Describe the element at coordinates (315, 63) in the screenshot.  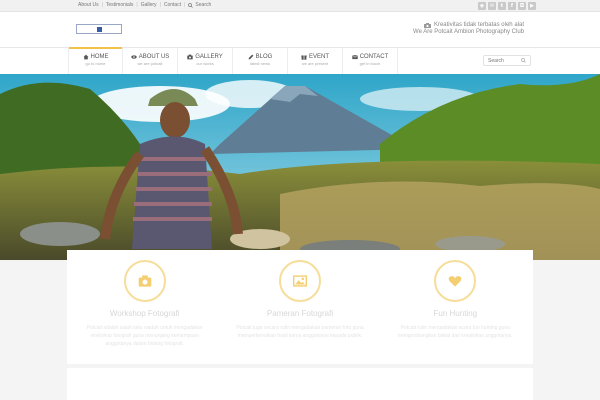
I see `nav-sub-event: we are present` at that location.